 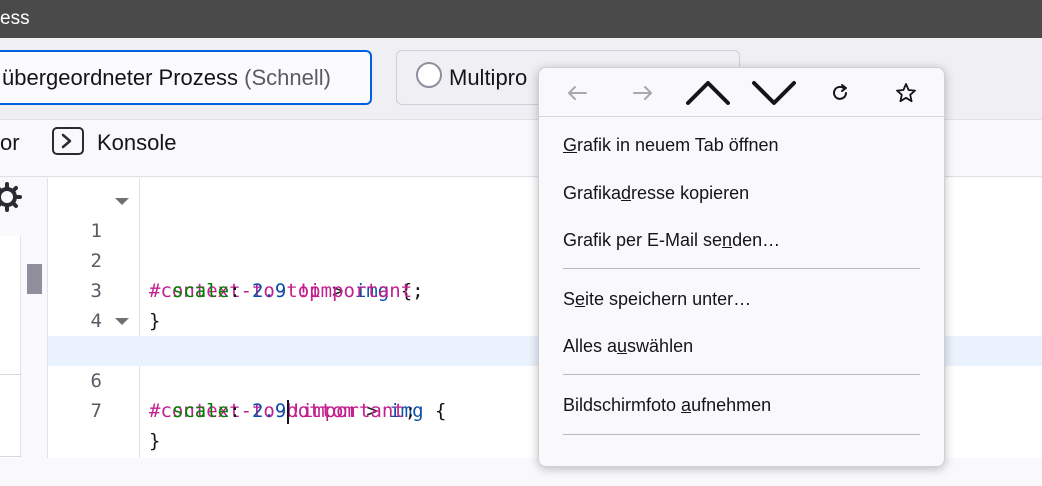 I want to click on css-value: 2.9, so click(x=269, y=411).